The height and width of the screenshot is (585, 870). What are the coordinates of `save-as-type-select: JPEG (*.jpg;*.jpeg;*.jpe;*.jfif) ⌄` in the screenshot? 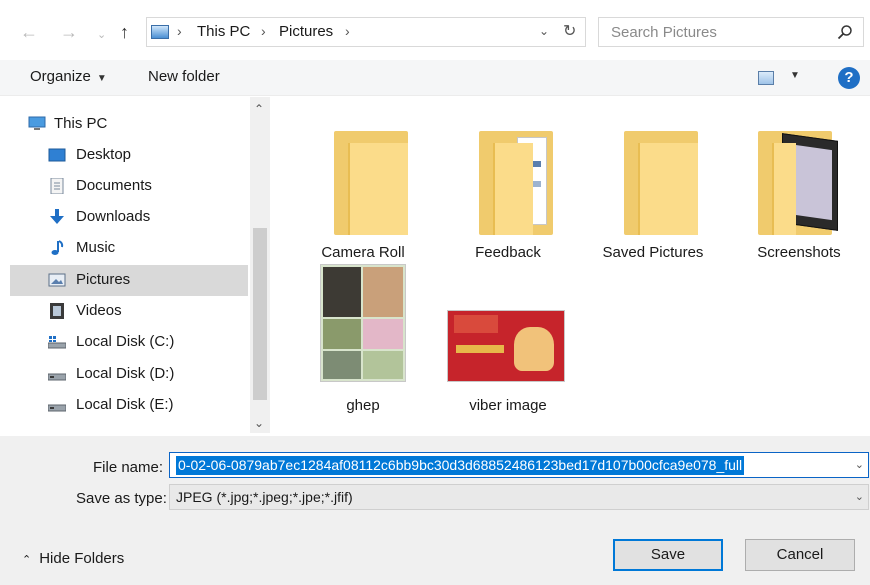 It's located at (519, 497).